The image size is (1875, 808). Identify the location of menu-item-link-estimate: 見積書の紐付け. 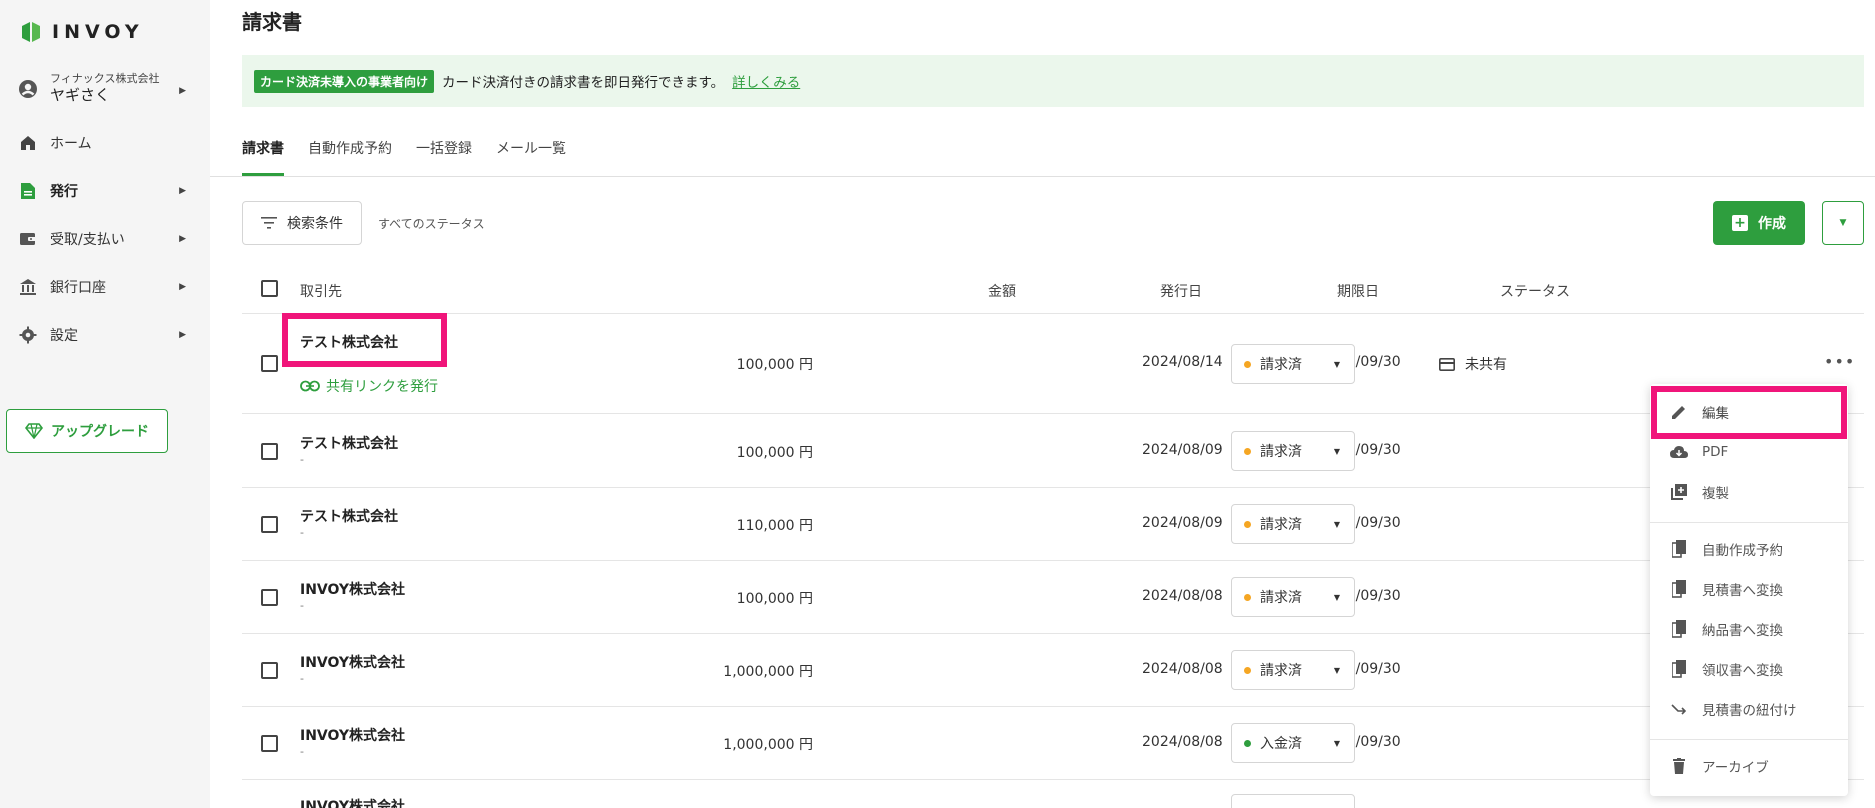
(1749, 709).